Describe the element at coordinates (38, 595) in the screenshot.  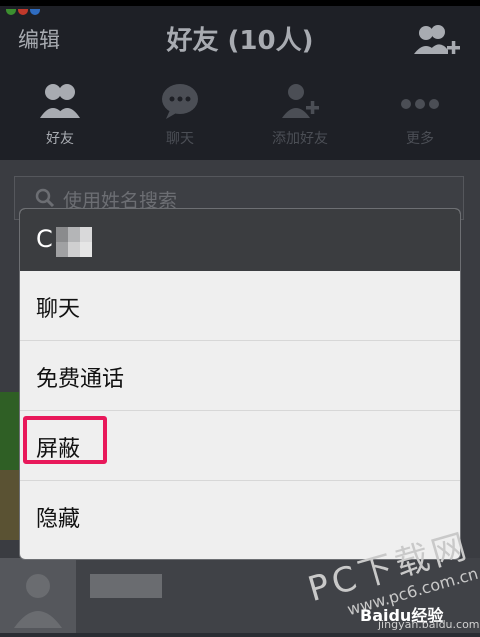
I see `avatar` at that location.